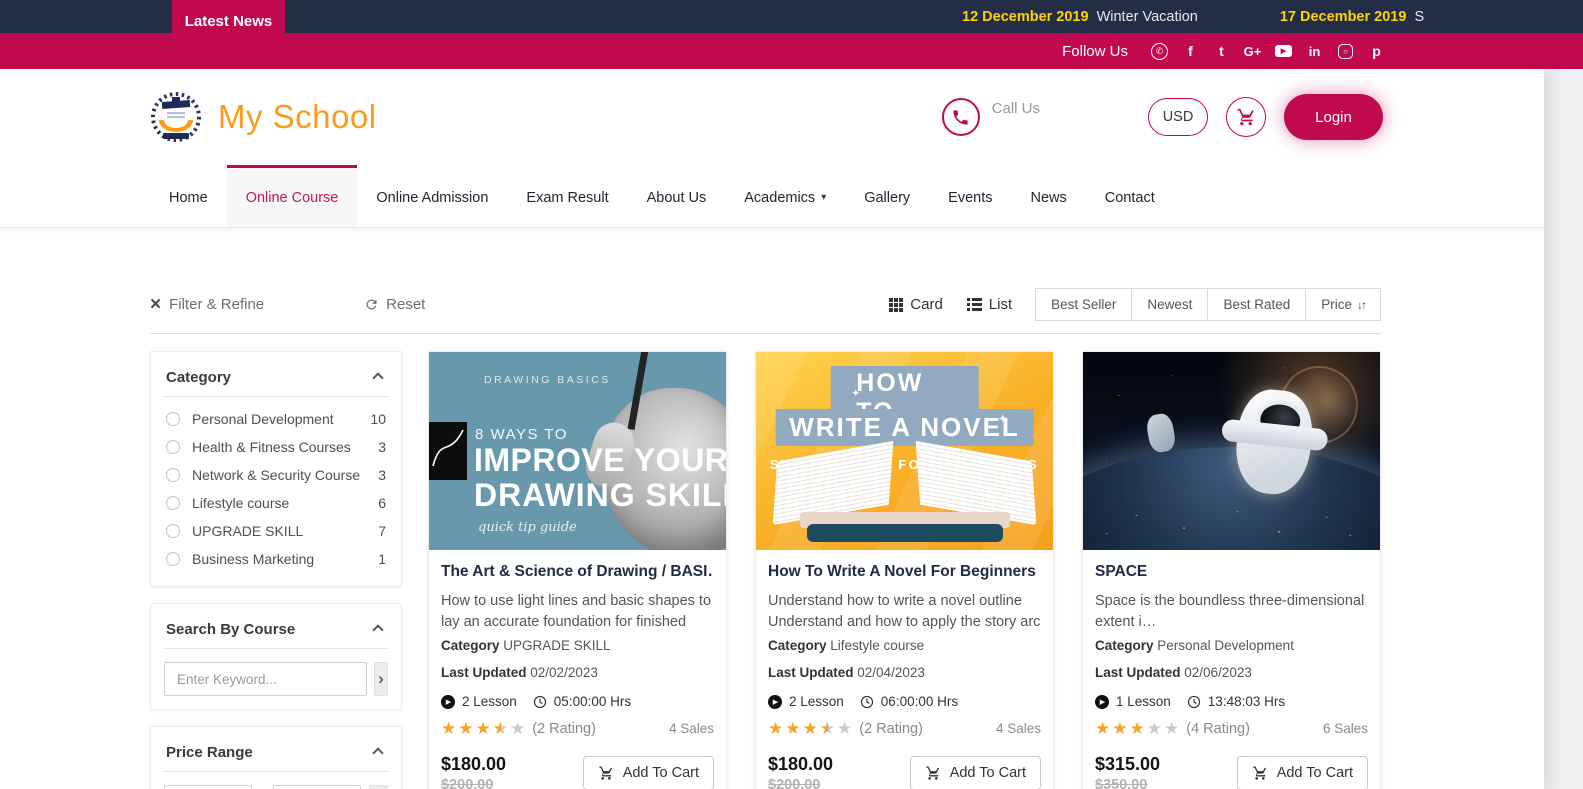 This screenshot has height=789, width=1583. What do you see at coordinates (208, 787) in the screenshot?
I see `price-min-input` at bounding box center [208, 787].